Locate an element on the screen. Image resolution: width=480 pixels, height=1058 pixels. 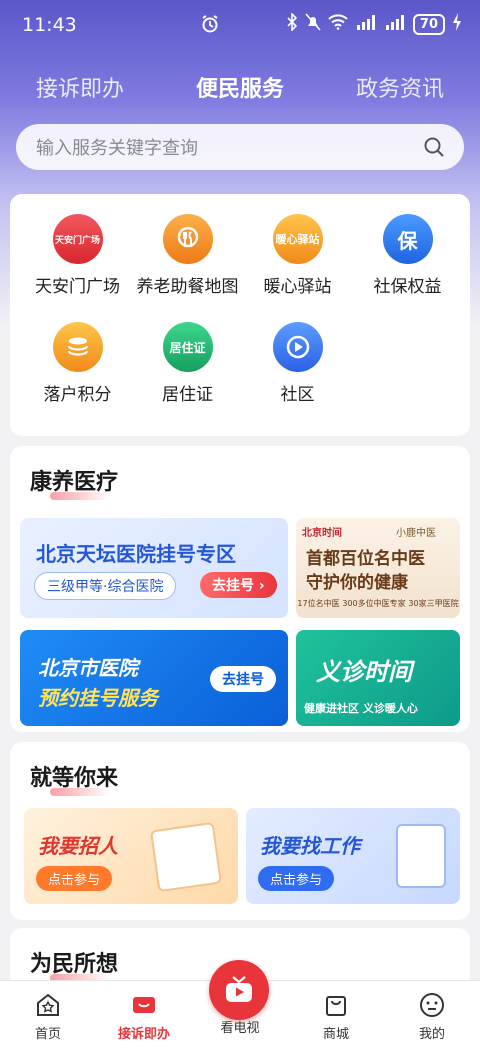
banner-title: 义诊时间 is located at coordinates (364, 672).